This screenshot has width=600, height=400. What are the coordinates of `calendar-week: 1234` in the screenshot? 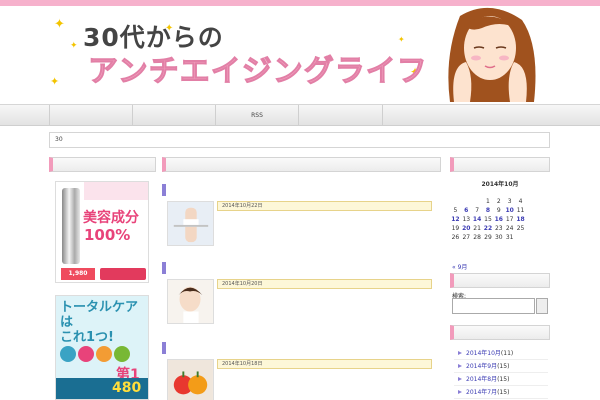 It's located at (488, 201).